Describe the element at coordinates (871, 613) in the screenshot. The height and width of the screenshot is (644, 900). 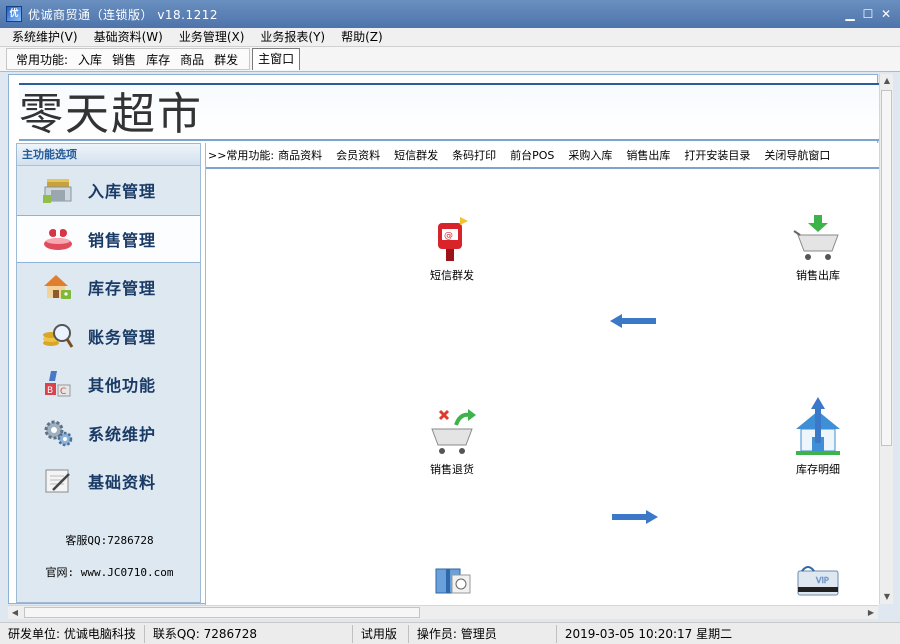
I see `scroll-right-icon: ▶` at that location.